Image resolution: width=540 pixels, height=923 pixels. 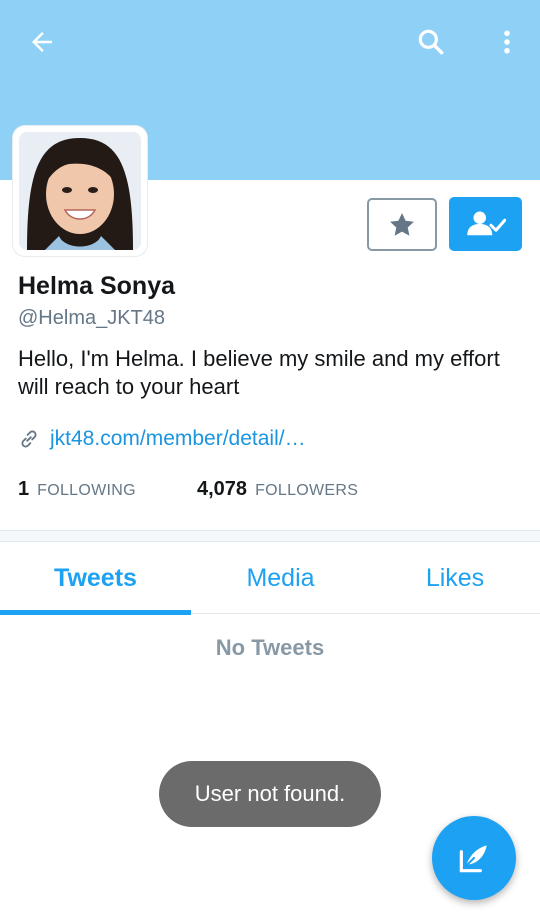 I want to click on tab-media: Media, so click(x=280, y=578).